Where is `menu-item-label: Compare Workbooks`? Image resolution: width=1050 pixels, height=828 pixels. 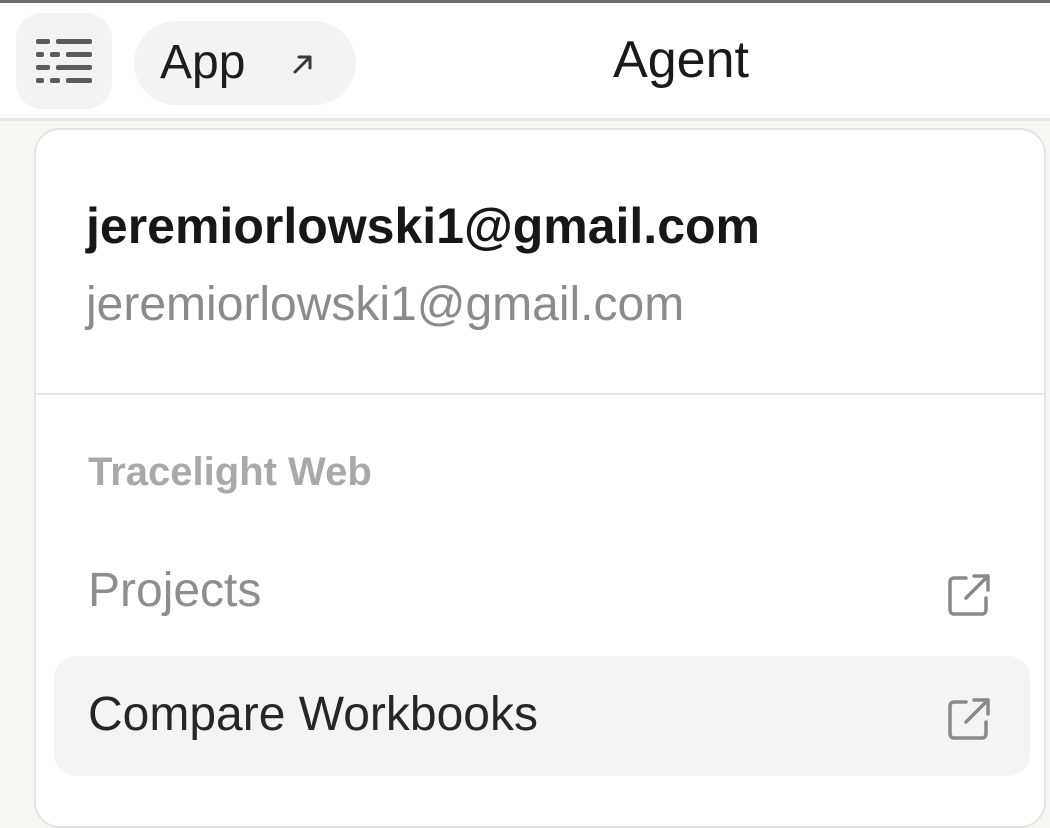 menu-item-label: Compare Workbooks is located at coordinates (313, 714).